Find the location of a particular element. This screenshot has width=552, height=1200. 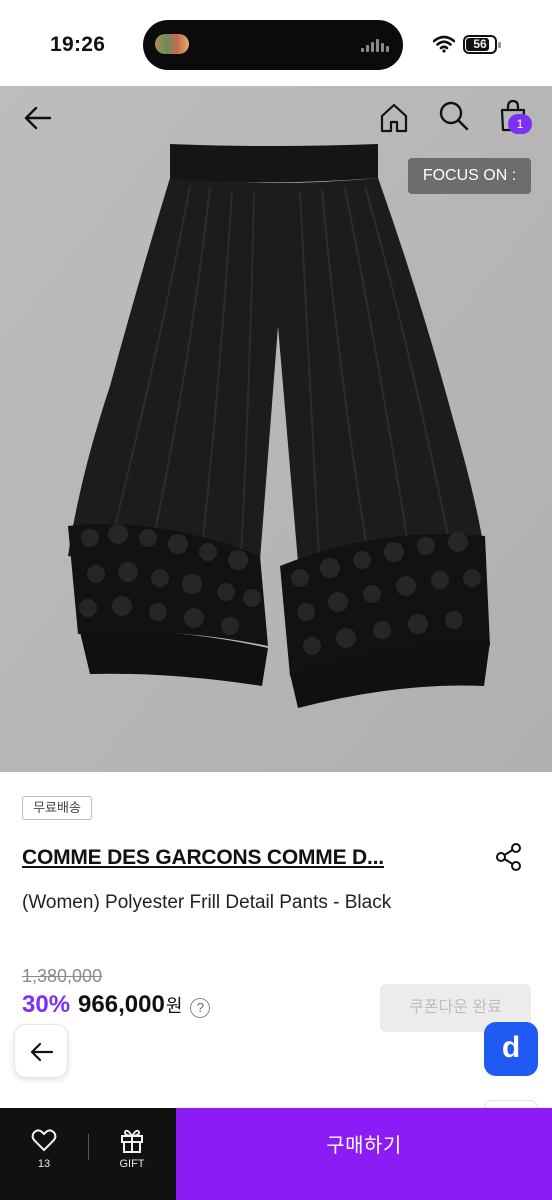

now-playing-thumbnail is located at coordinates (172, 44).